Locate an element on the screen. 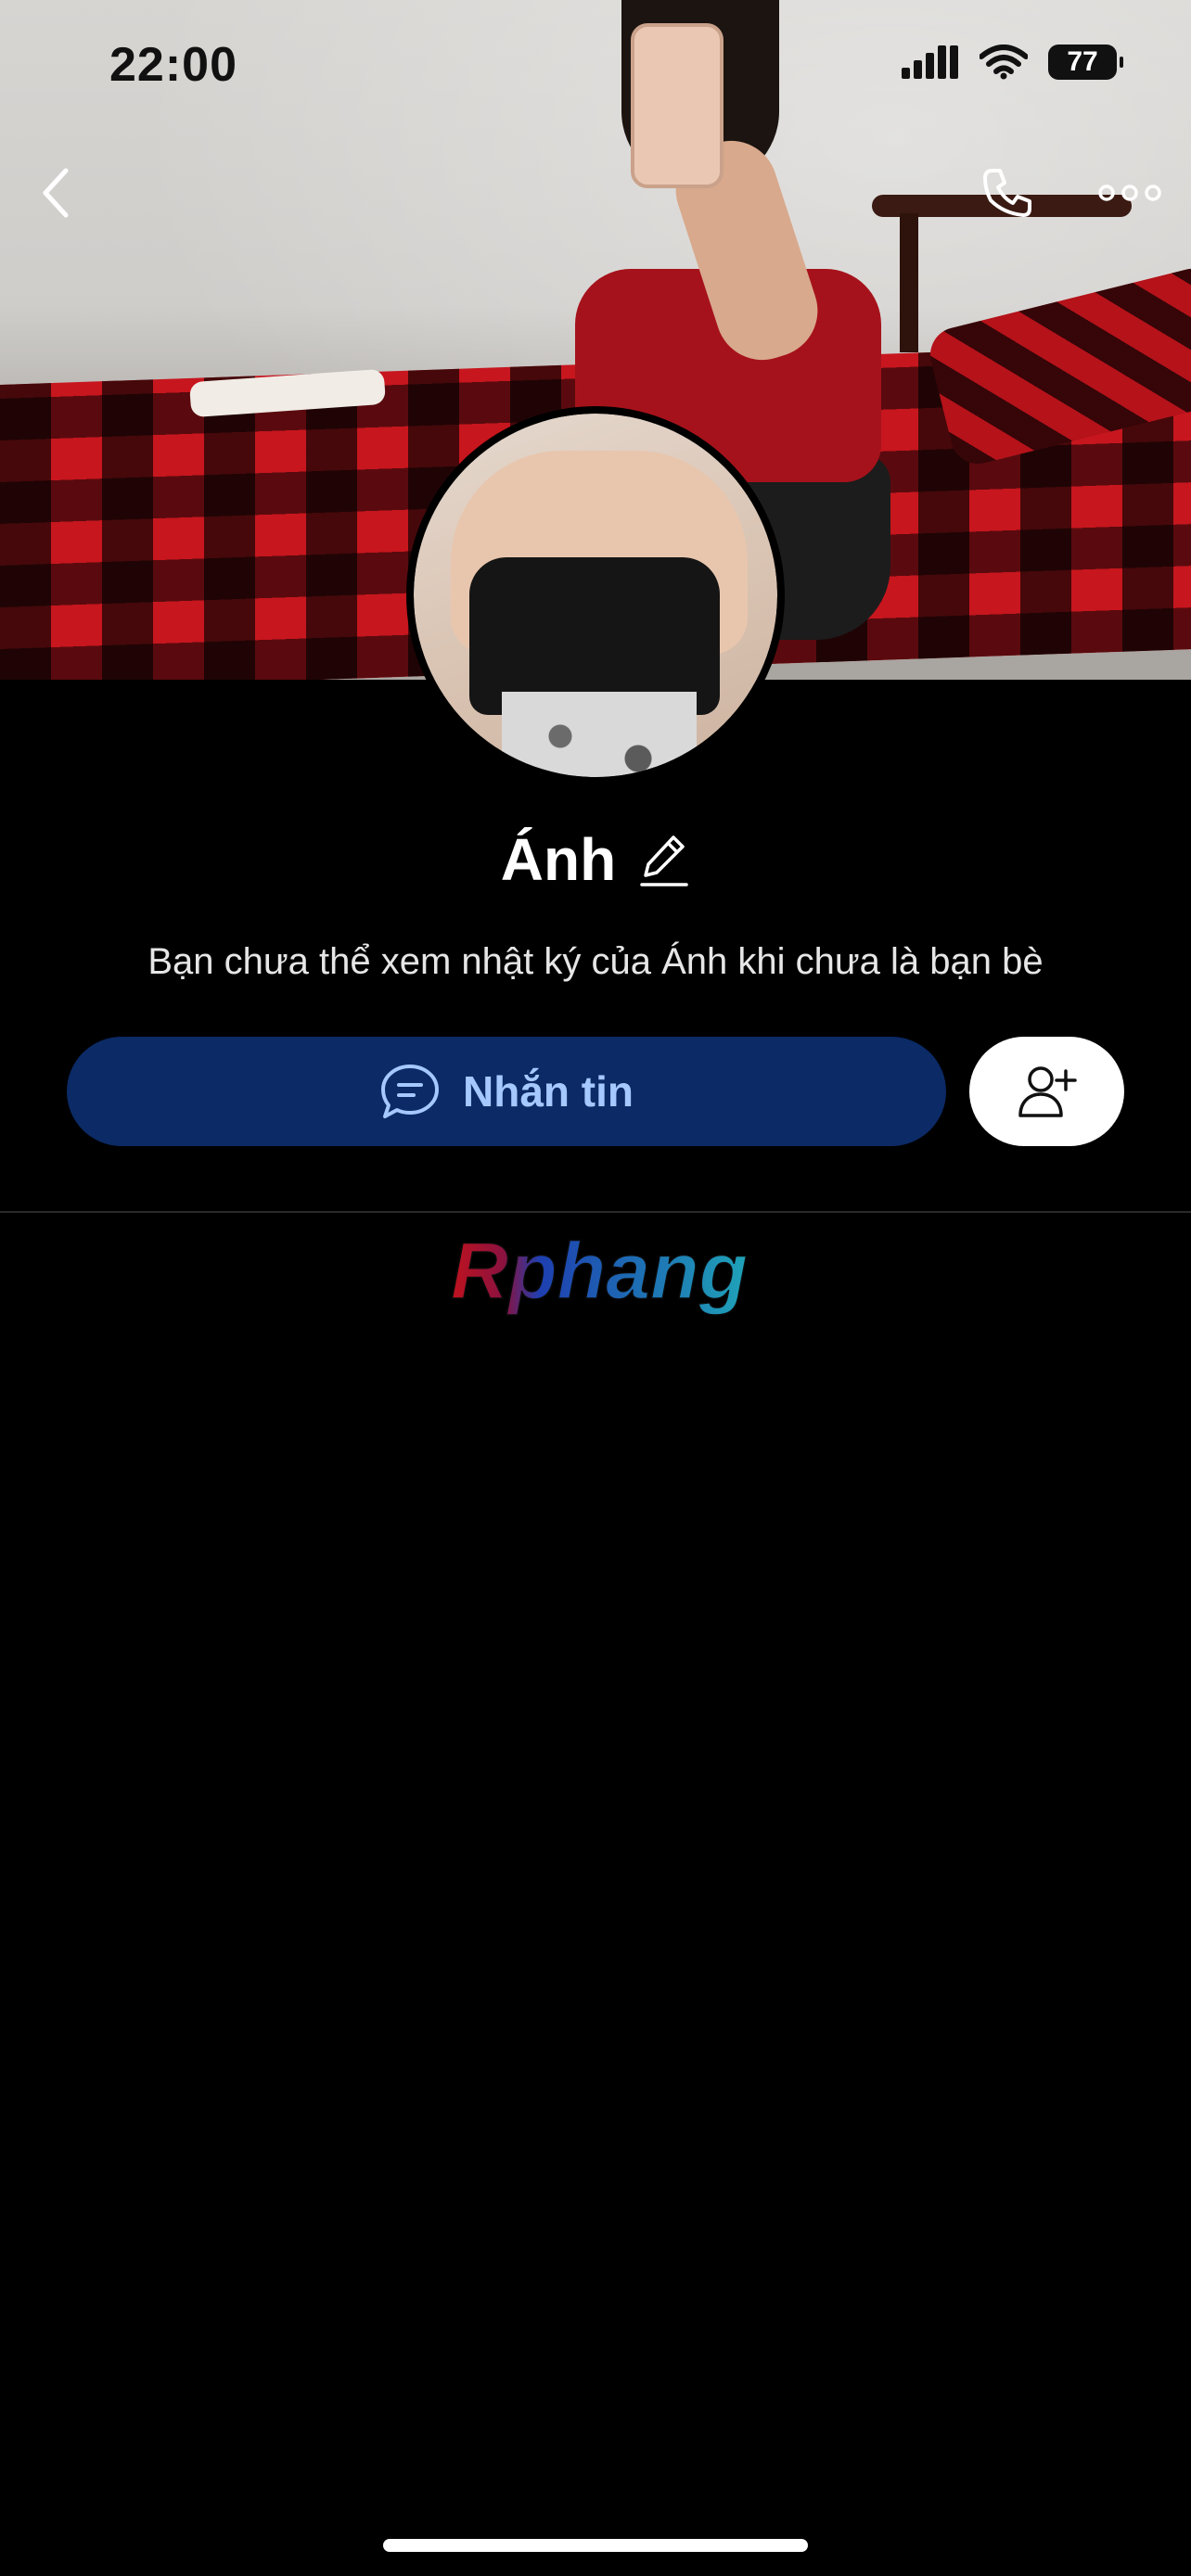  watermark-text: Rphang is located at coordinates (599, 1271).